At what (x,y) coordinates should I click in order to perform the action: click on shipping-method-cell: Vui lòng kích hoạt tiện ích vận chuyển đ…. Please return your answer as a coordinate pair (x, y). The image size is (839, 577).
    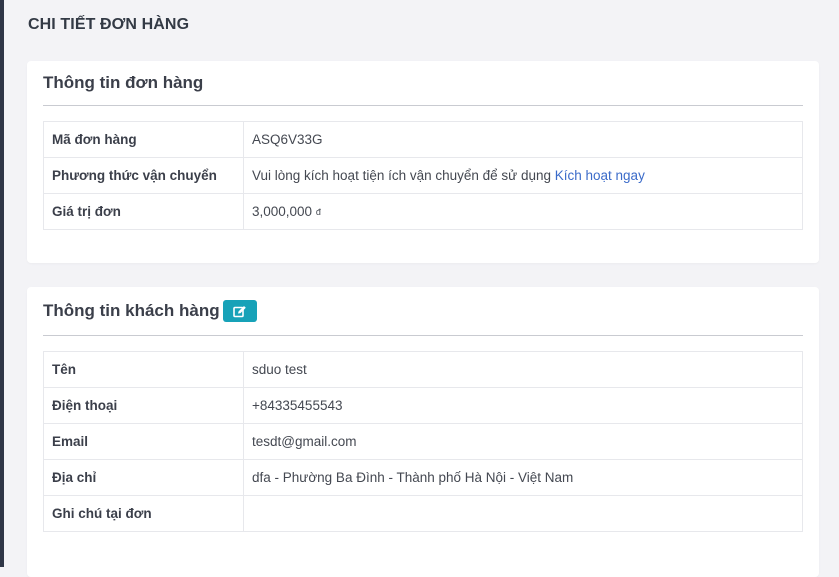
    Looking at the image, I should click on (523, 175).